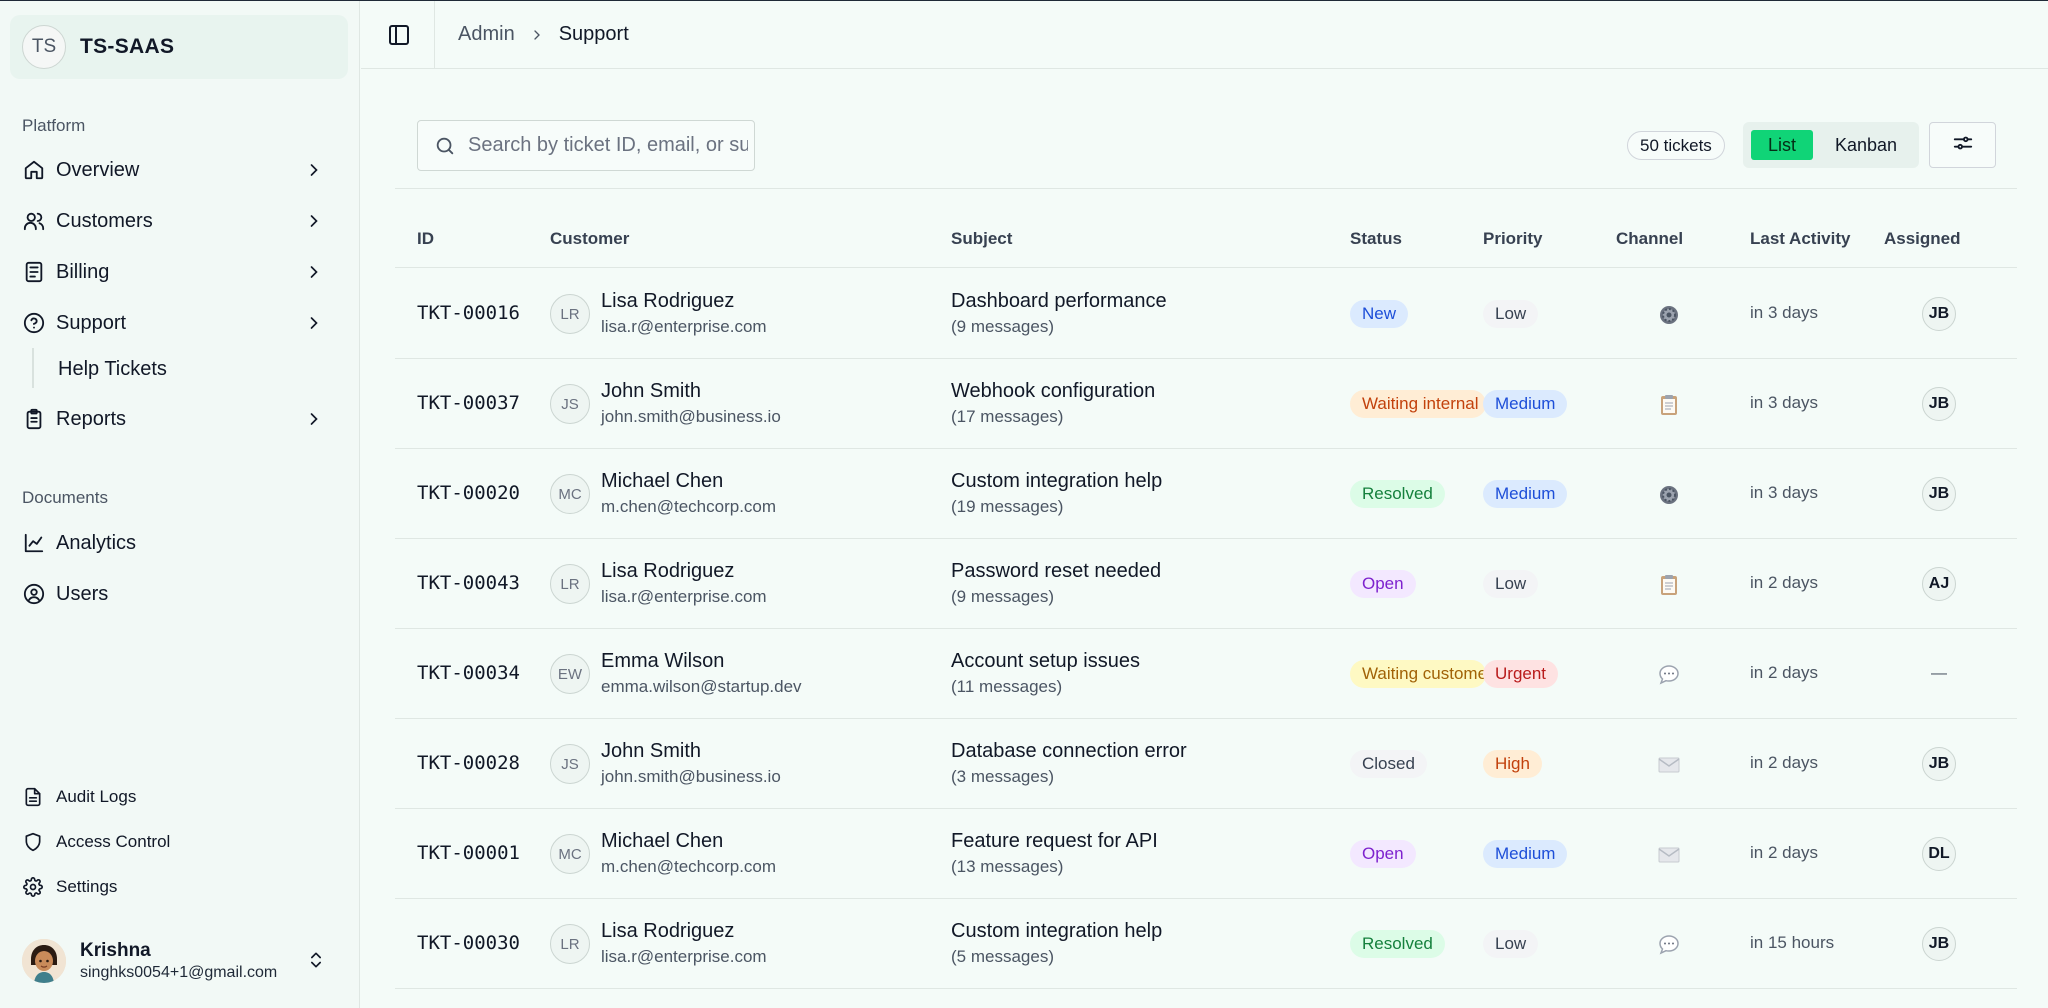 The height and width of the screenshot is (1008, 2048). Describe the element at coordinates (1782, 145) in the screenshot. I see `view-list-button: List` at that location.